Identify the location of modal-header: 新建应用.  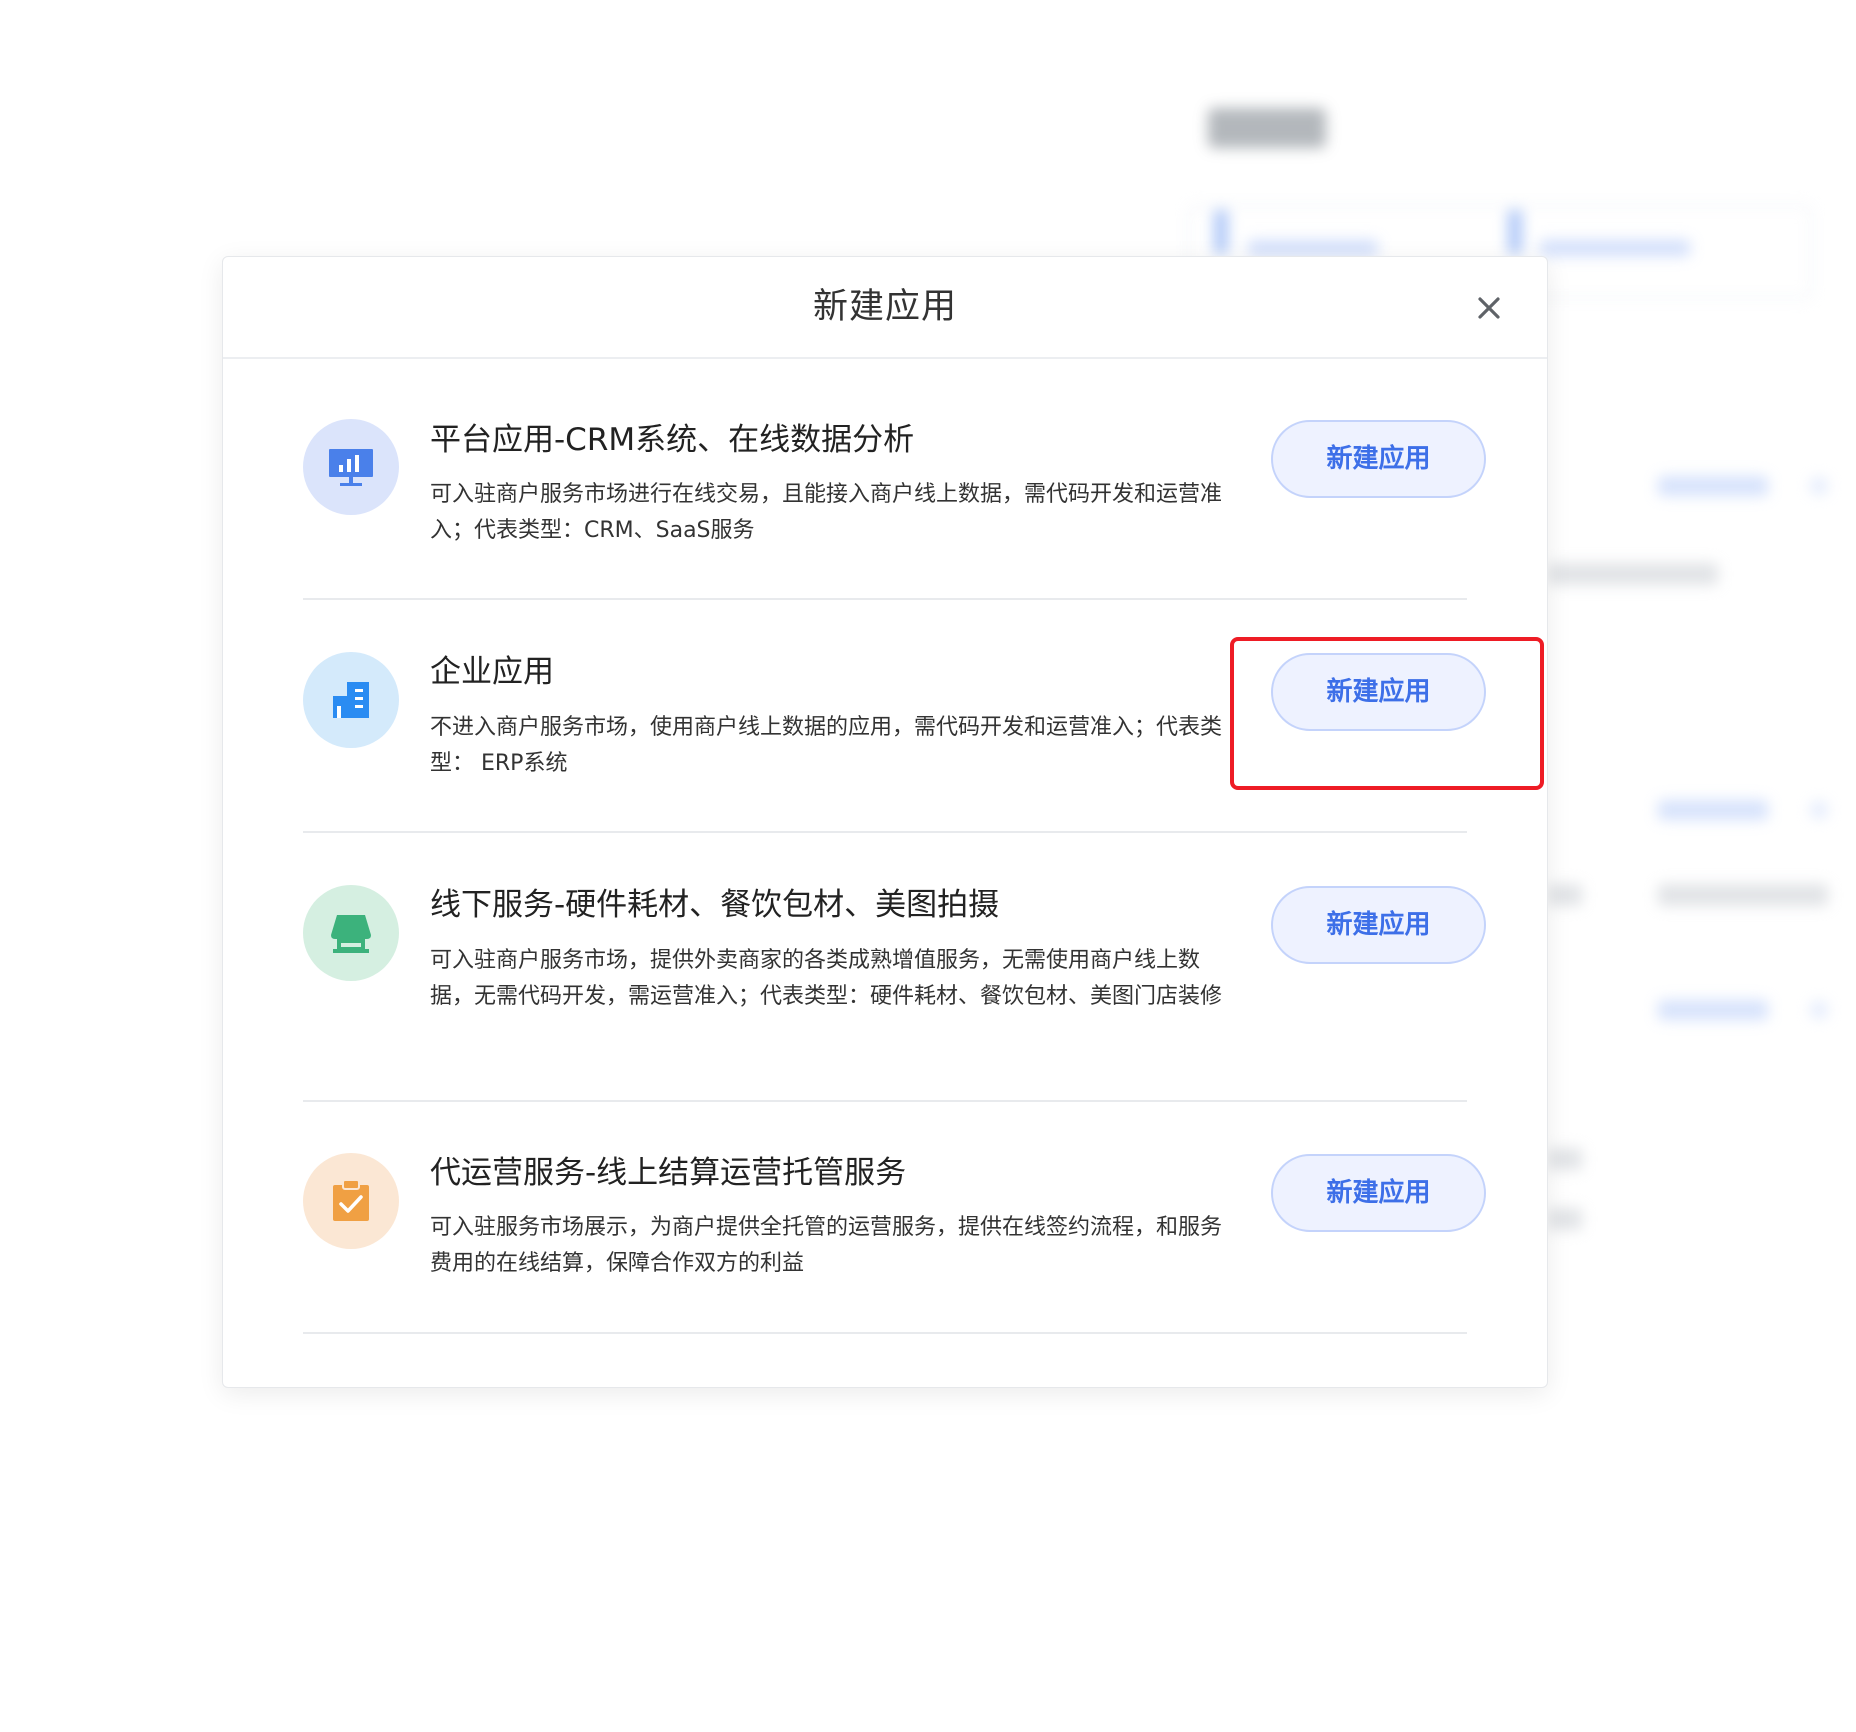
(885, 308).